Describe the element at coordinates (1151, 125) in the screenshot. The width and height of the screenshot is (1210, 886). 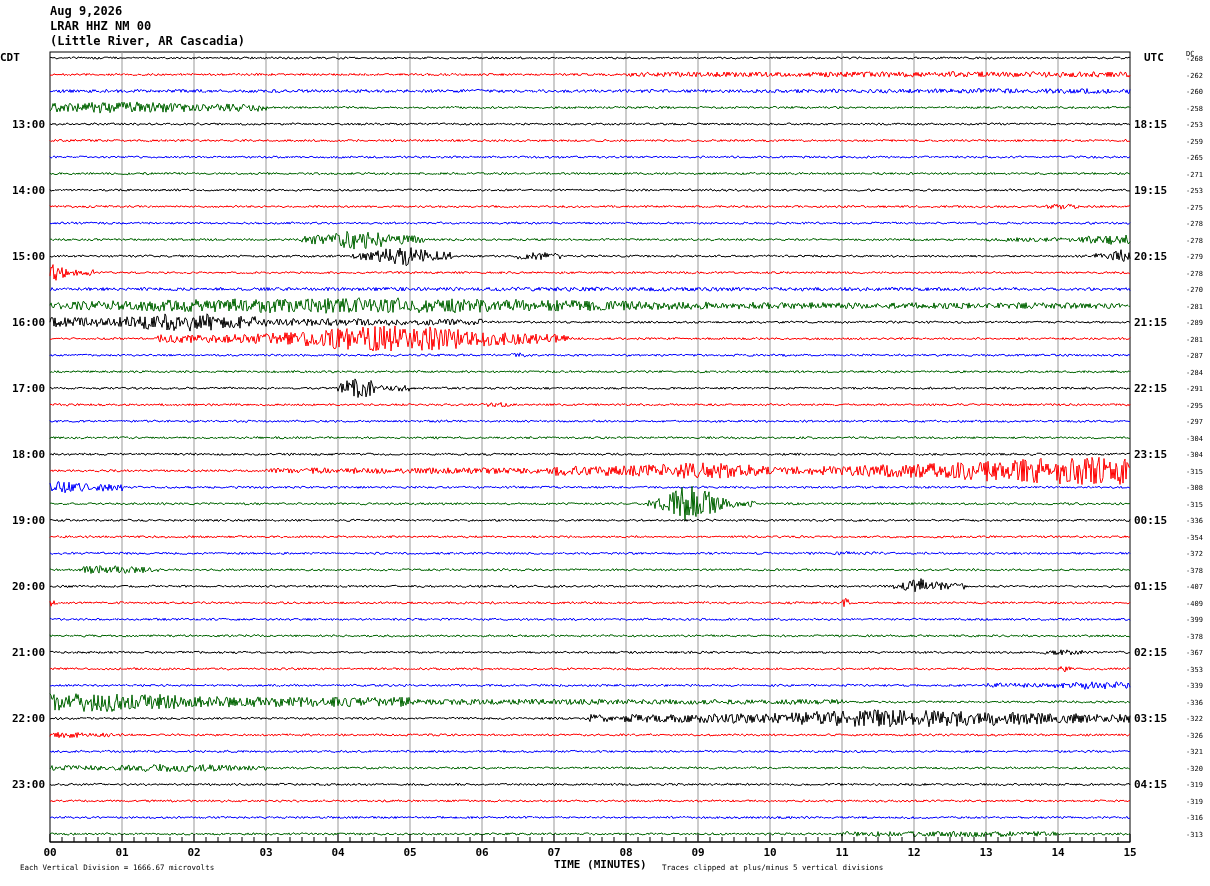
I see `time-label: 18:15` at that location.